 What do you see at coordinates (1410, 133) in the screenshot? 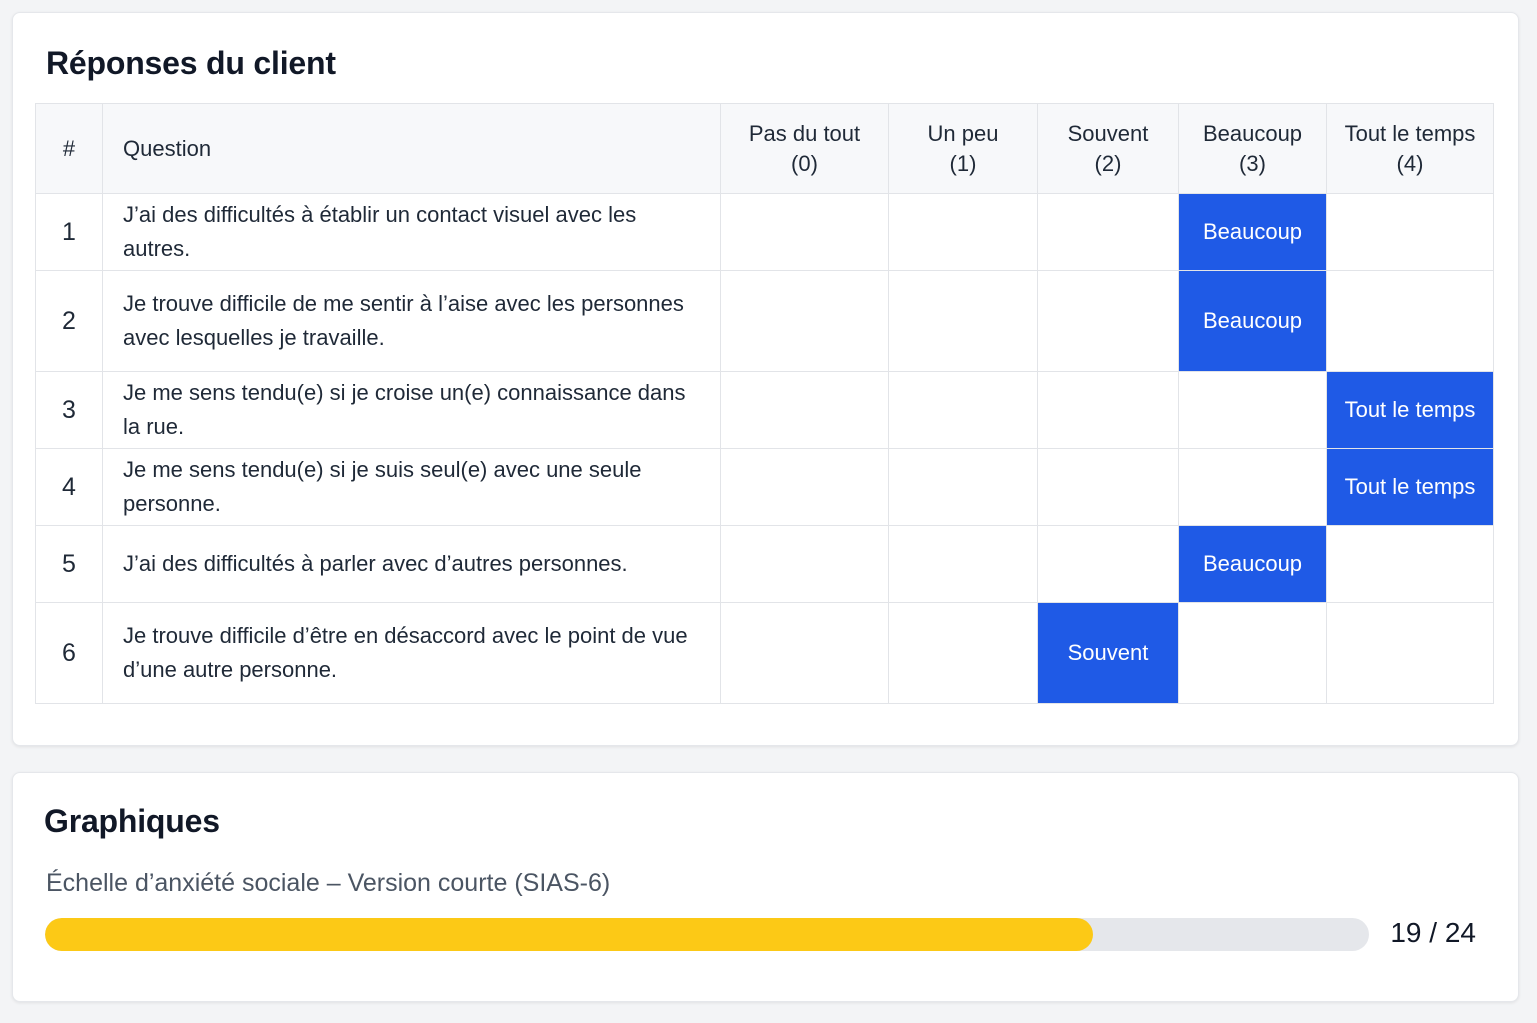
I see `header-option-label: Tout le temps` at bounding box center [1410, 133].